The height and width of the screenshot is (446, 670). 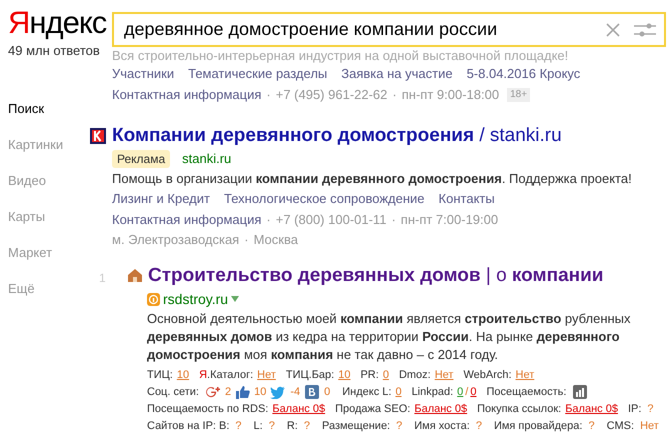 I want to click on seo-value: 0, so click(x=327, y=392).